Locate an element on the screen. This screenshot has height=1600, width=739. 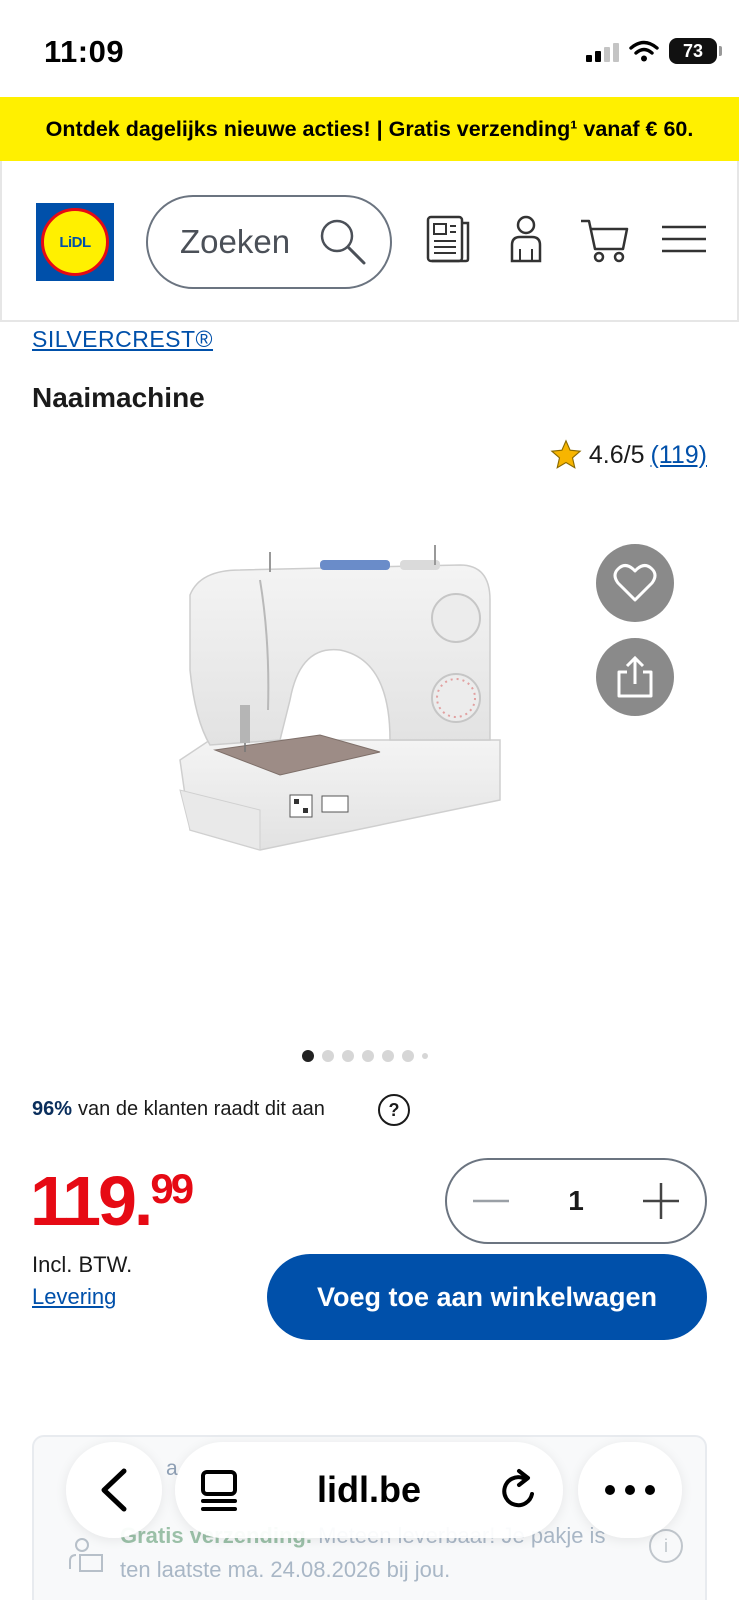
battery-icon: 73 is located at coordinates (695, 51).